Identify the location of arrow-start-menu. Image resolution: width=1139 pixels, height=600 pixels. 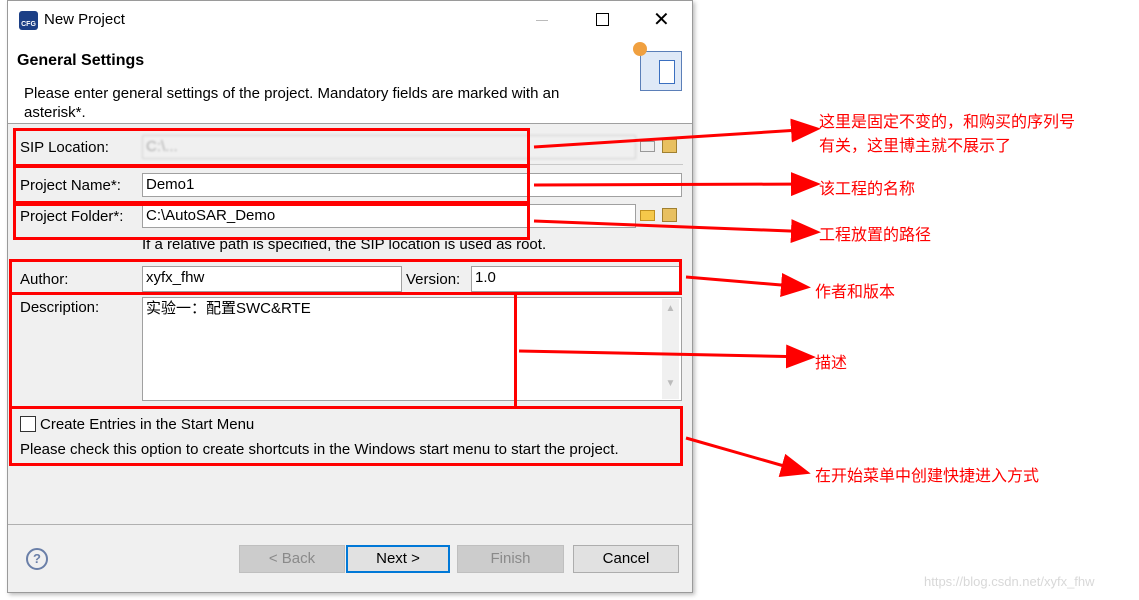
(748, 456).